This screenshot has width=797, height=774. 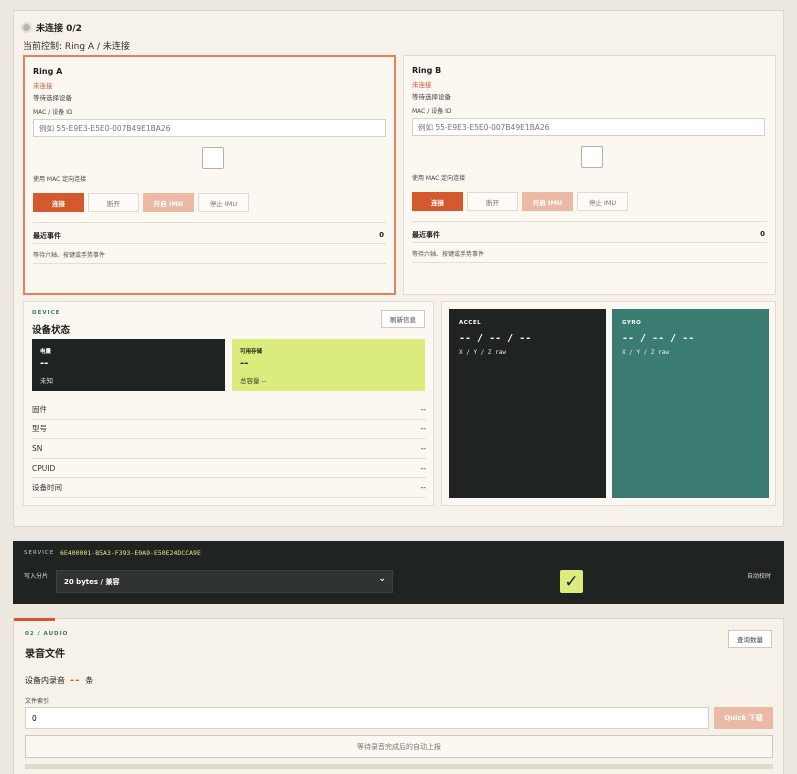 I want to click on connection-status: 未连接 0/2, so click(x=52, y=27).